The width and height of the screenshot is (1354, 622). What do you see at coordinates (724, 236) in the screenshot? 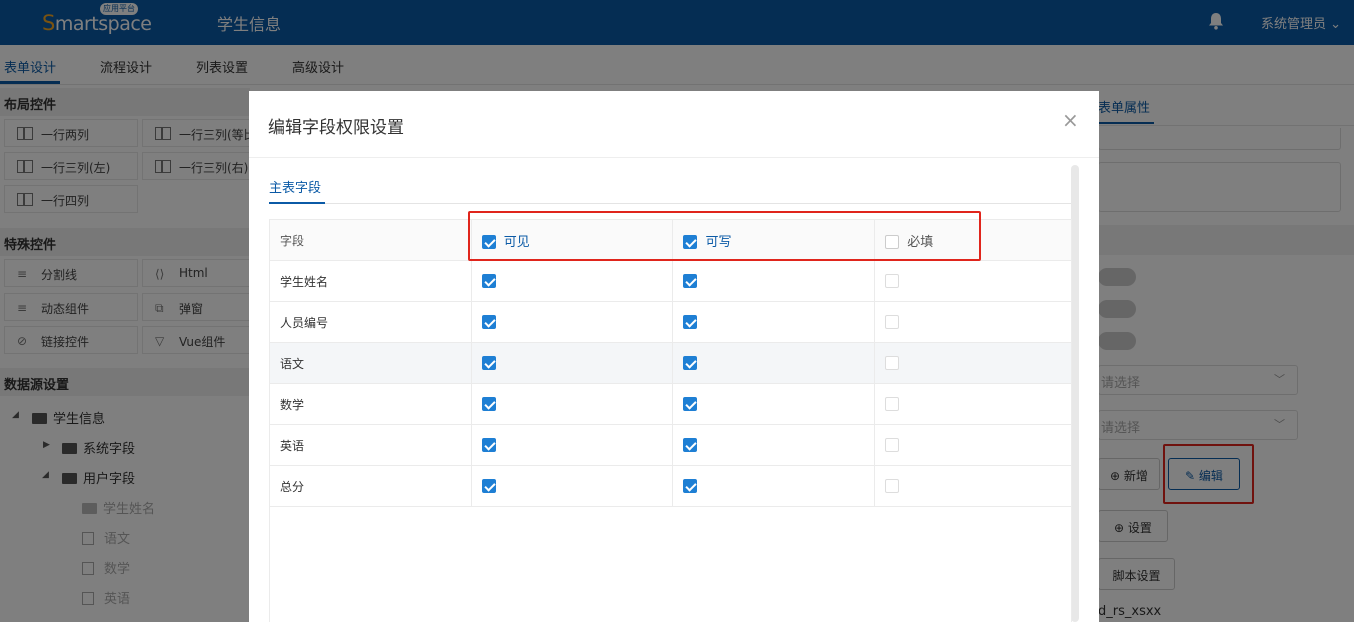
I see `header-highlight-box` at bounding box center [724, 236].